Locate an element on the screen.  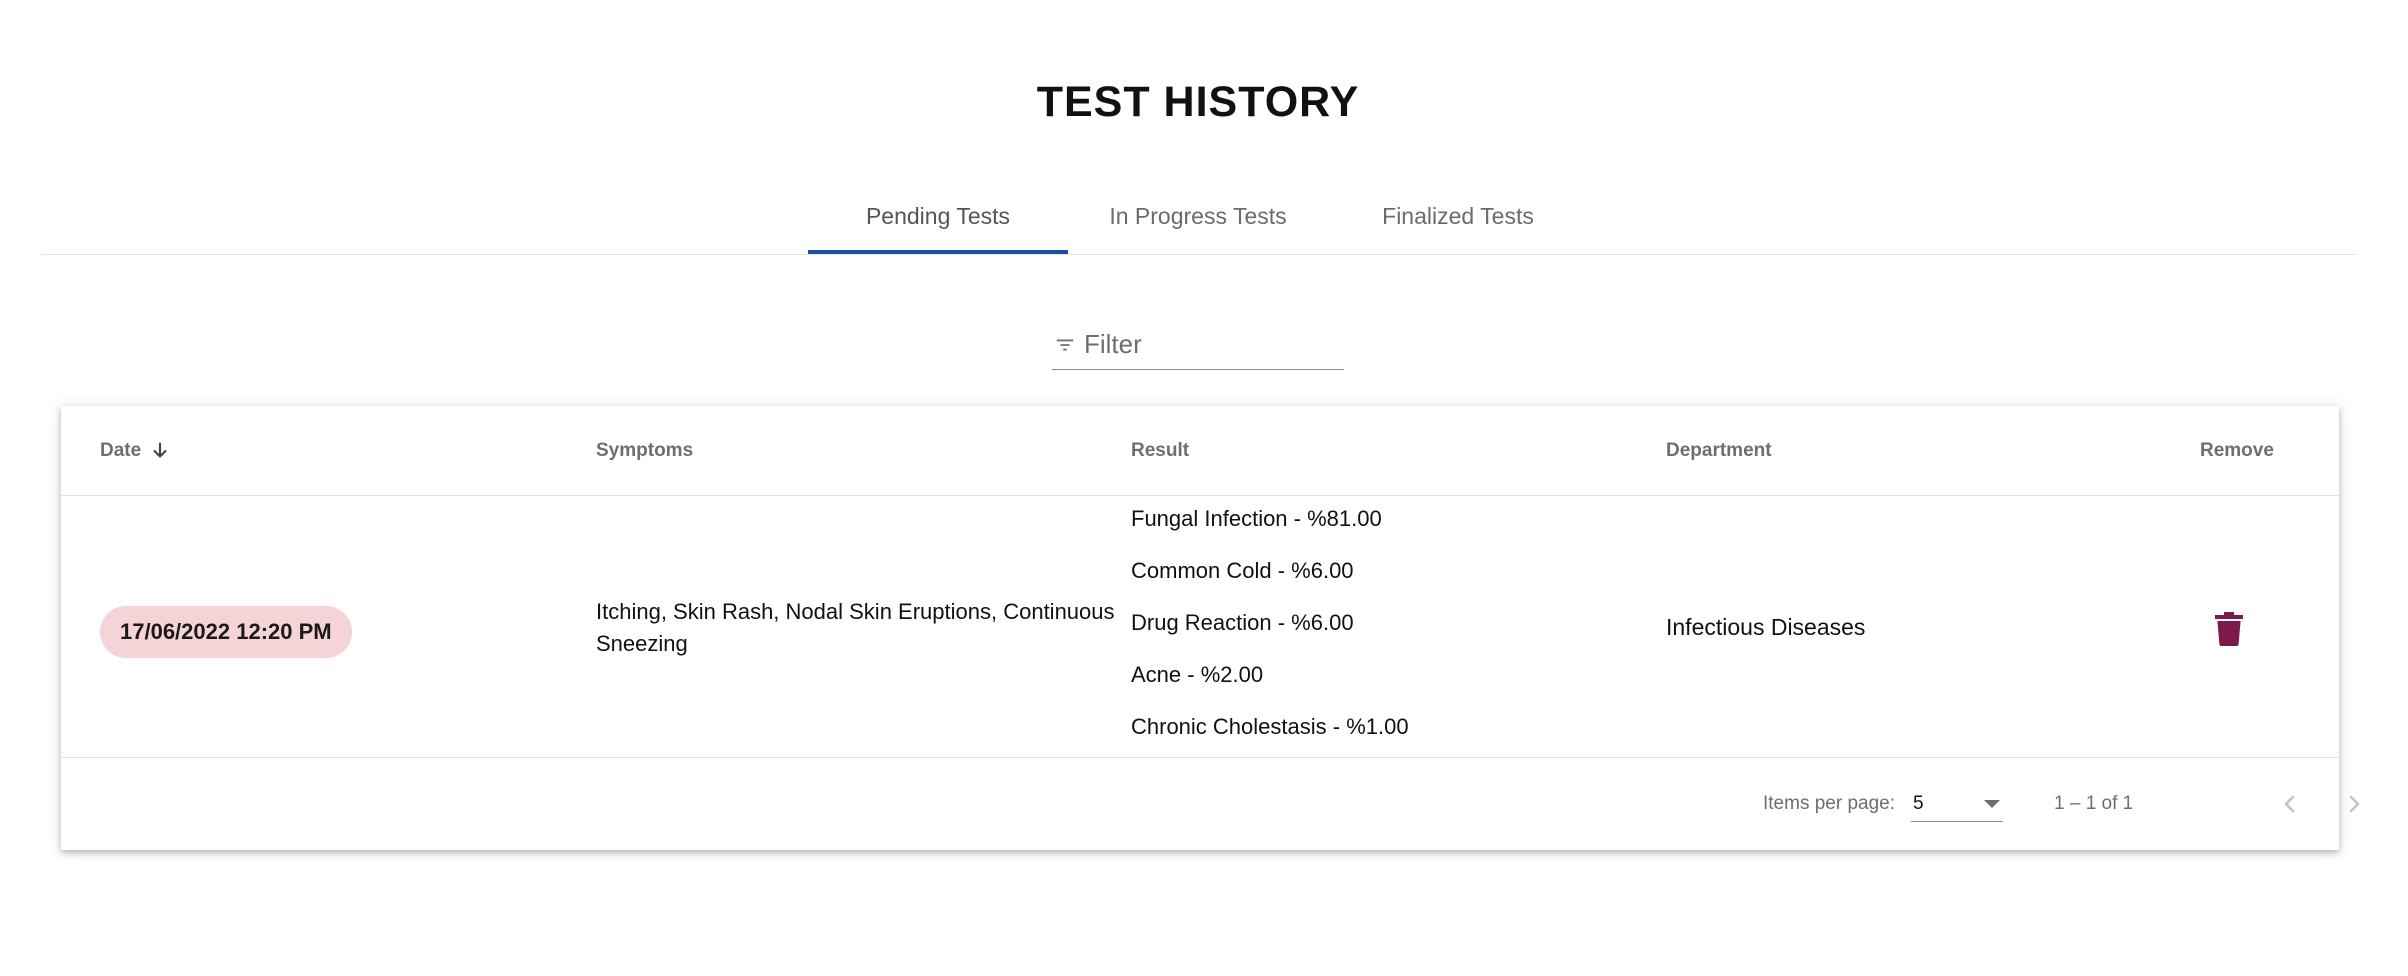
header-symptoms: Symptoms is located at coordinates (644, 451).